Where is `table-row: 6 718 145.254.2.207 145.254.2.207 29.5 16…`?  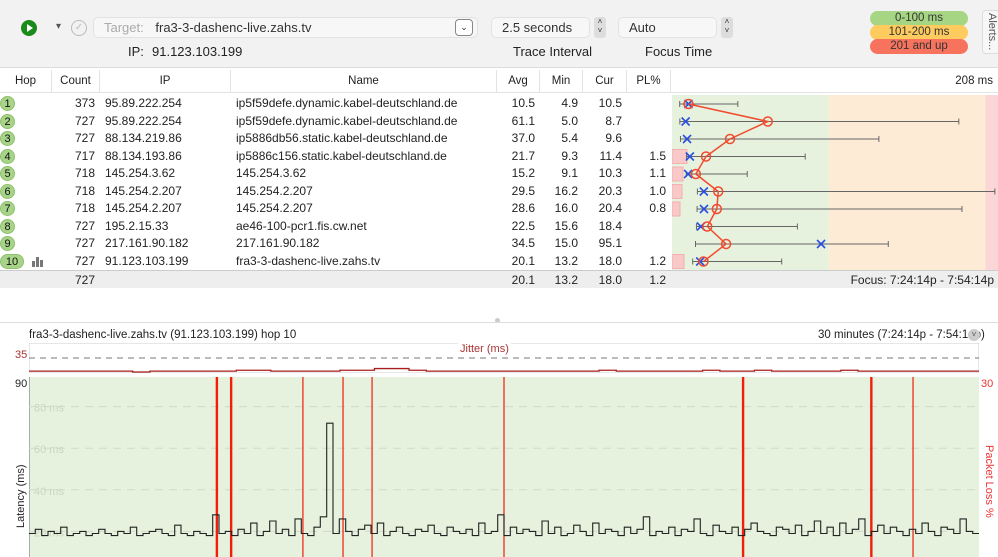 table-row: 6 718 145.254.2.207 145.254.2.207 29.5 16… is located at coordinates (336, 192).